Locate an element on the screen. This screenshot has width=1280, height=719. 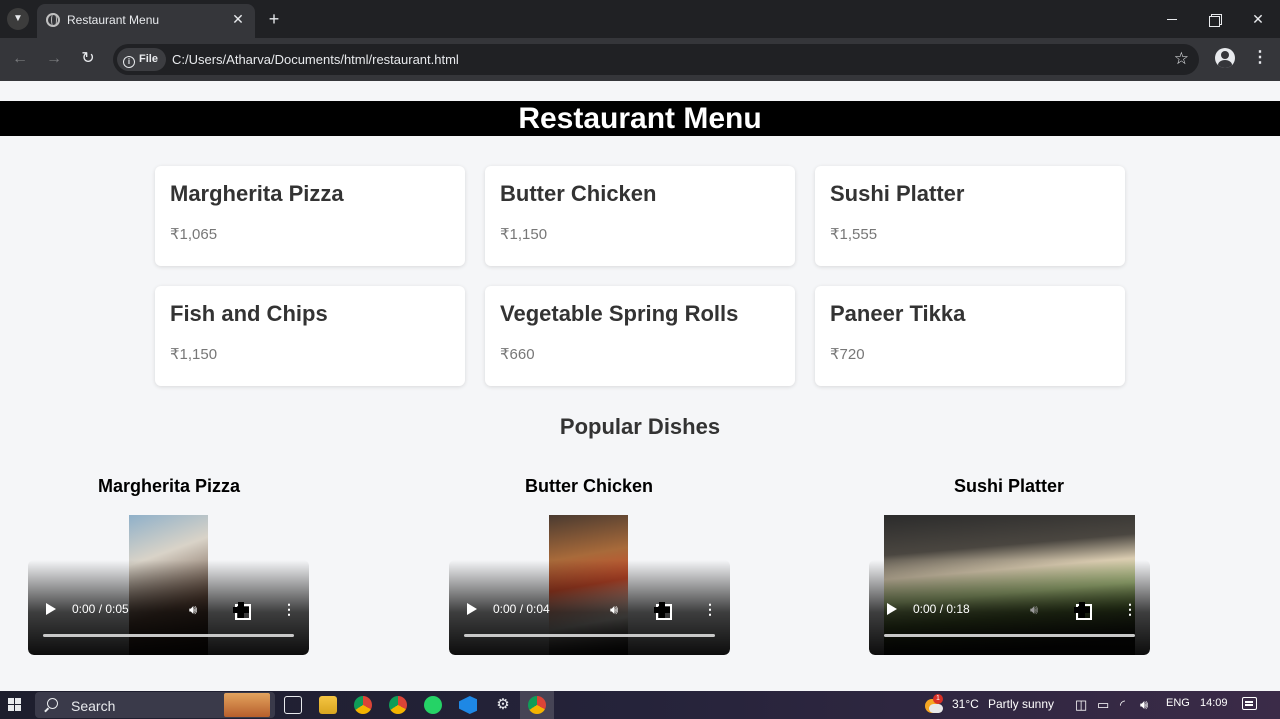
notifications-icon is located at coordinates (1249, 703).